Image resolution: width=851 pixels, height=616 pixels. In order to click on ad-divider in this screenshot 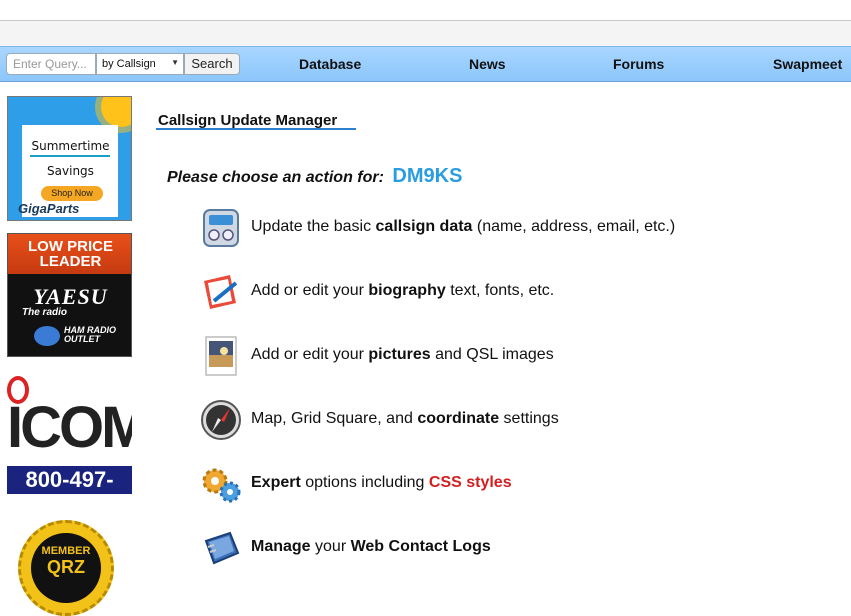, I will do `click(70, 156)`.